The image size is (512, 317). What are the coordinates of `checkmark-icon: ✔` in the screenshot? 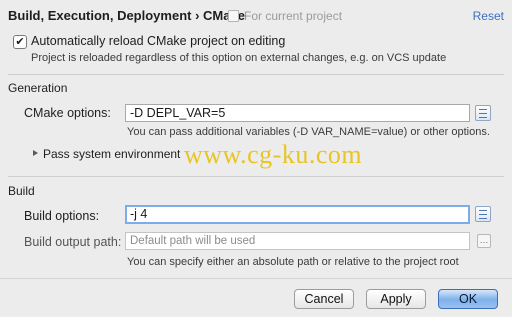 It's located at (20, 41).